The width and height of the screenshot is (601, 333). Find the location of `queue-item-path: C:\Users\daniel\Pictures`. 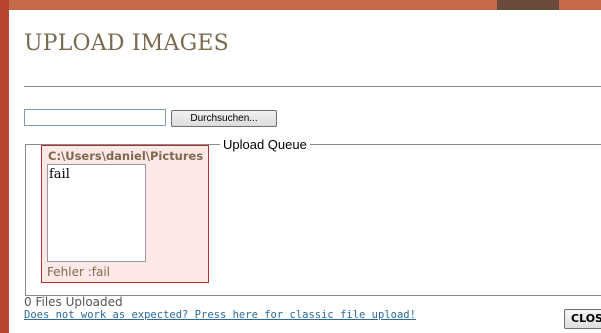

queue-item-path: C:\Users\daniel\Pictures is located at coordinates (126, 156).